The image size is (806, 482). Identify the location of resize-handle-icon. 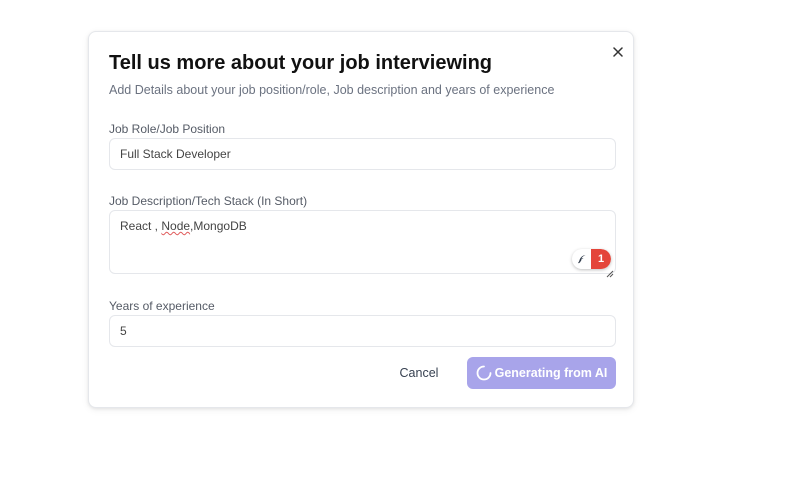
(610, 271).